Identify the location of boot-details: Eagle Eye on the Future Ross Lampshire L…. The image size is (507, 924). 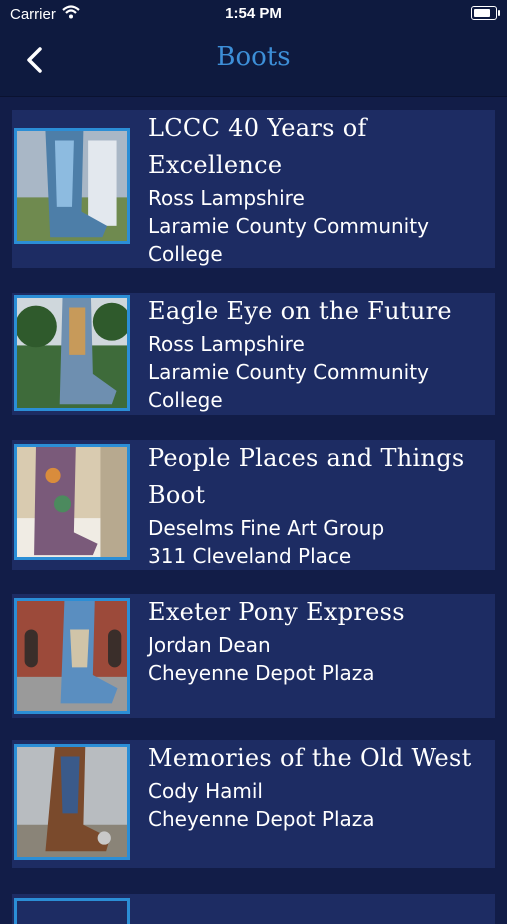
(318, 353).